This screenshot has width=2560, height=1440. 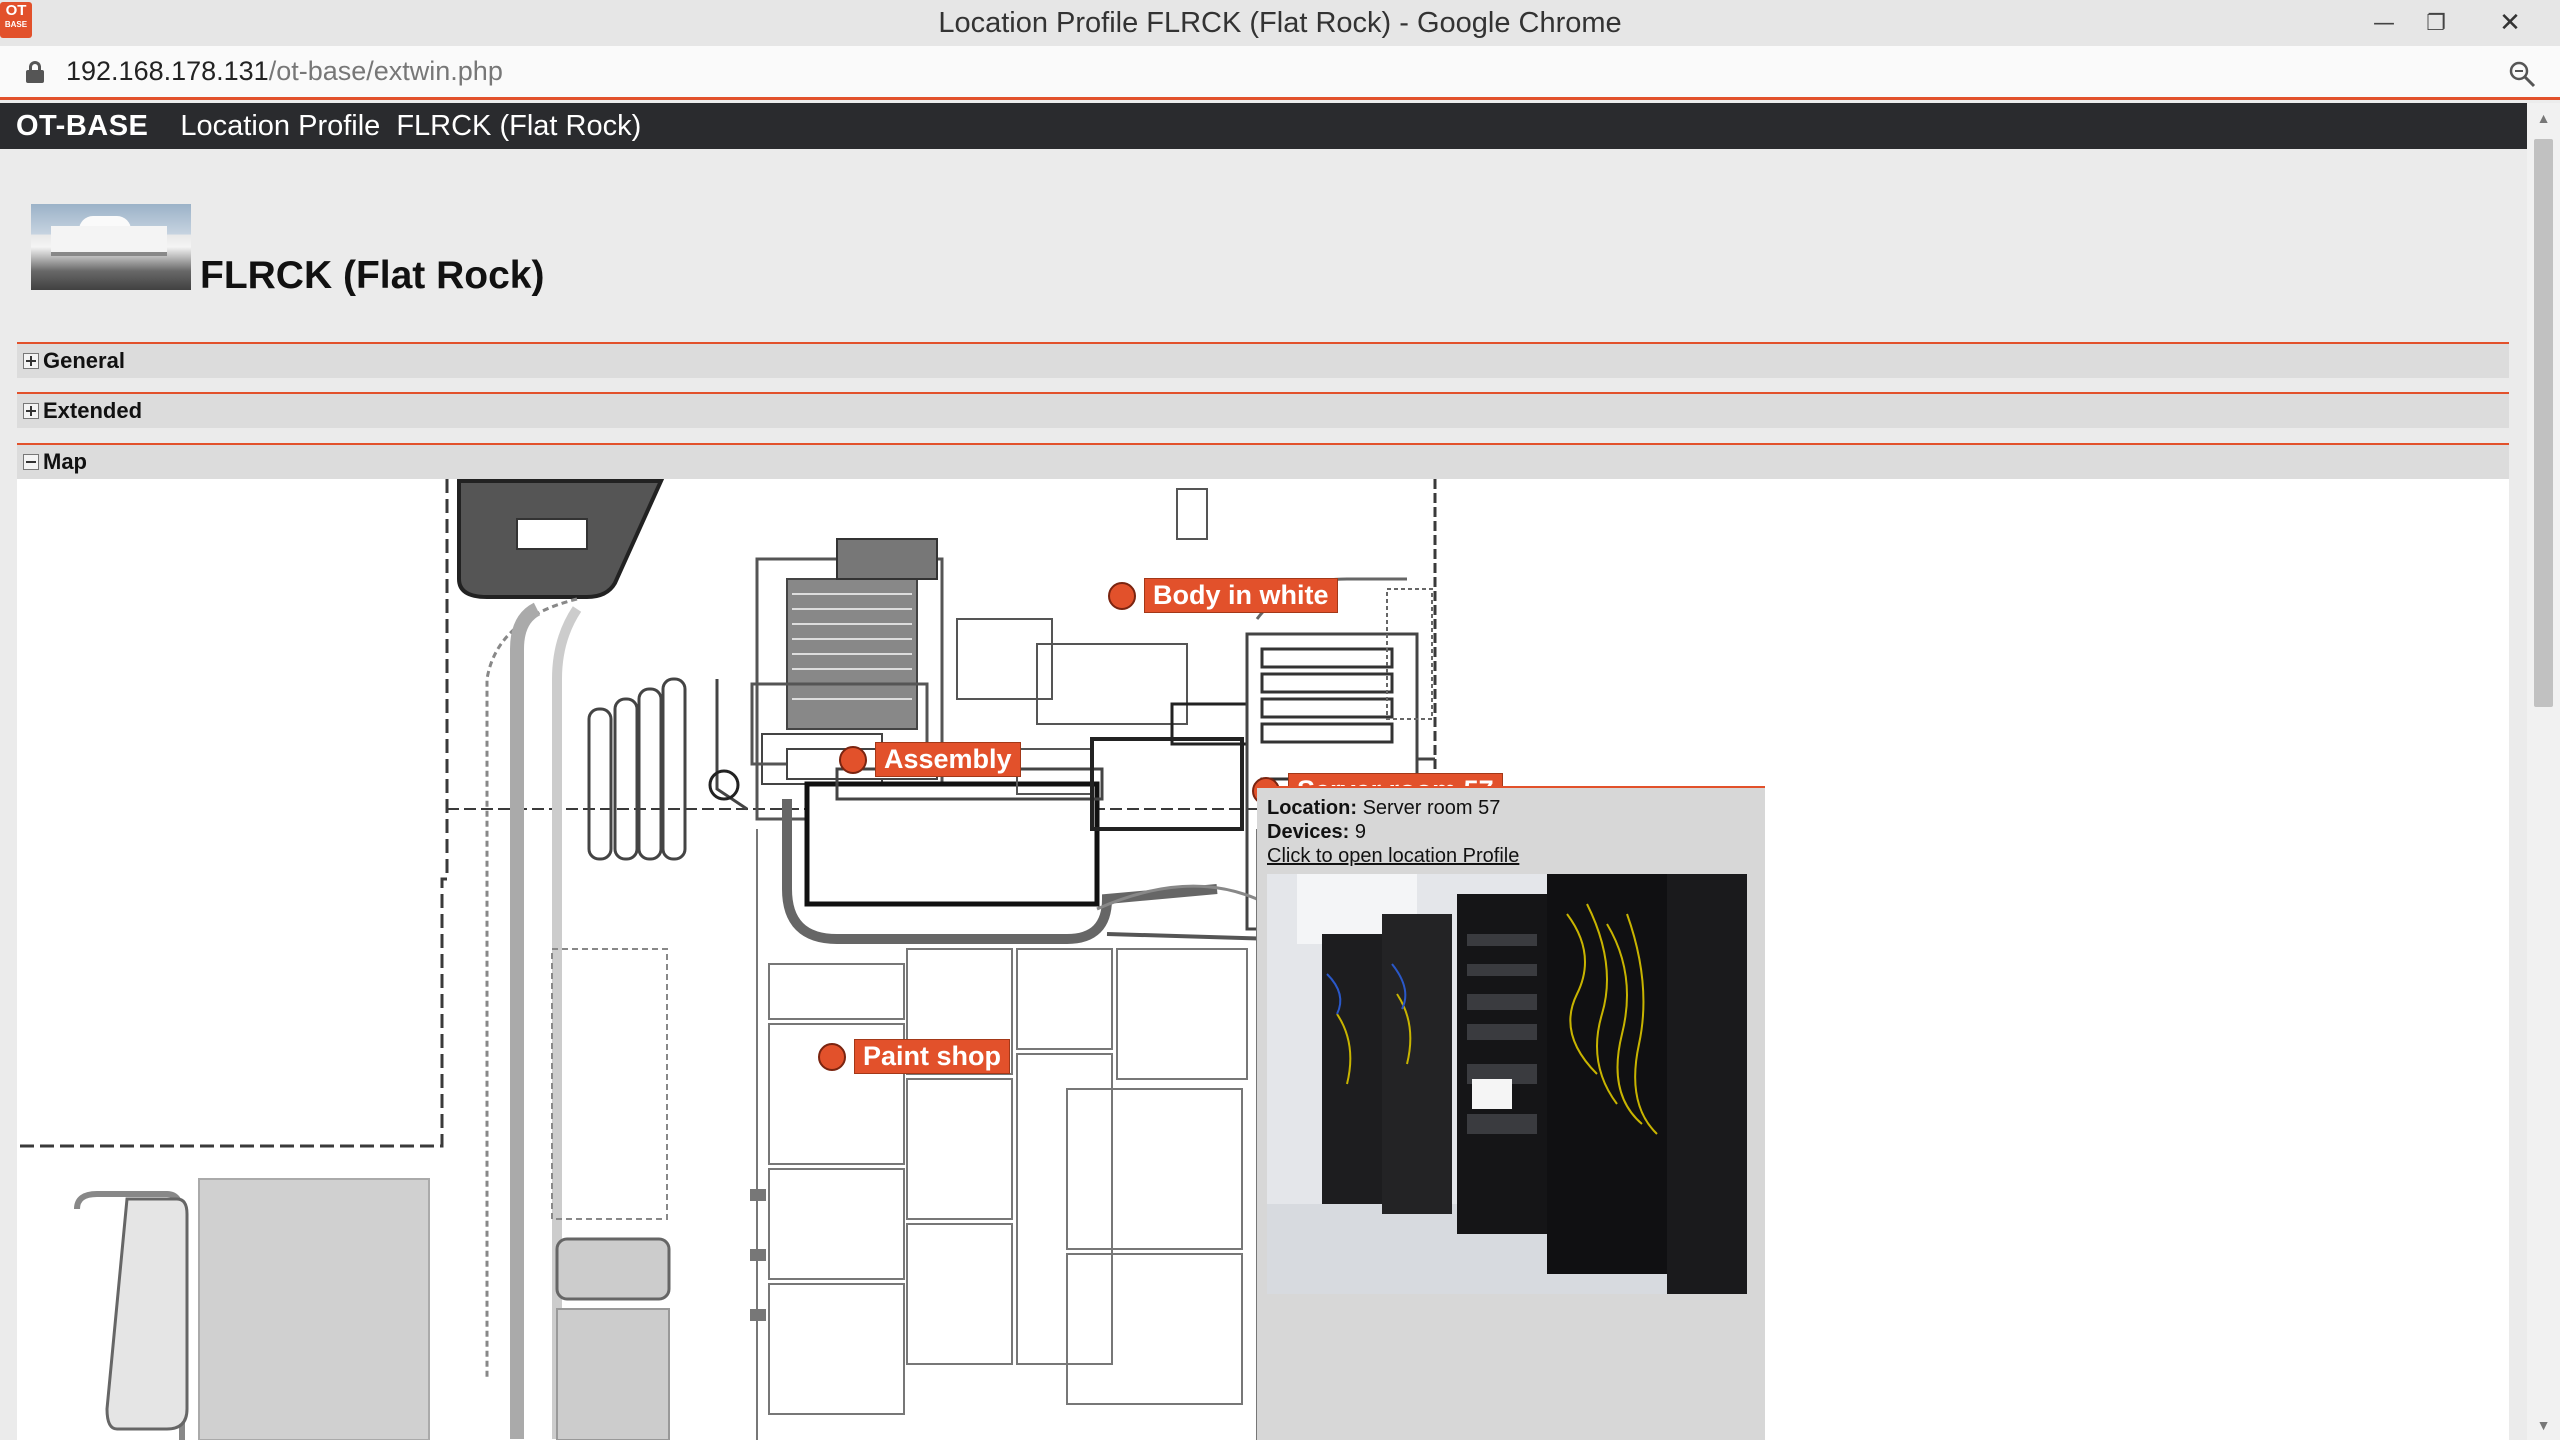 What do you see at coordinates (2543, 423) in the screenshot?
I see `scrollbar-thumb` at bounding box center [2543, 423].